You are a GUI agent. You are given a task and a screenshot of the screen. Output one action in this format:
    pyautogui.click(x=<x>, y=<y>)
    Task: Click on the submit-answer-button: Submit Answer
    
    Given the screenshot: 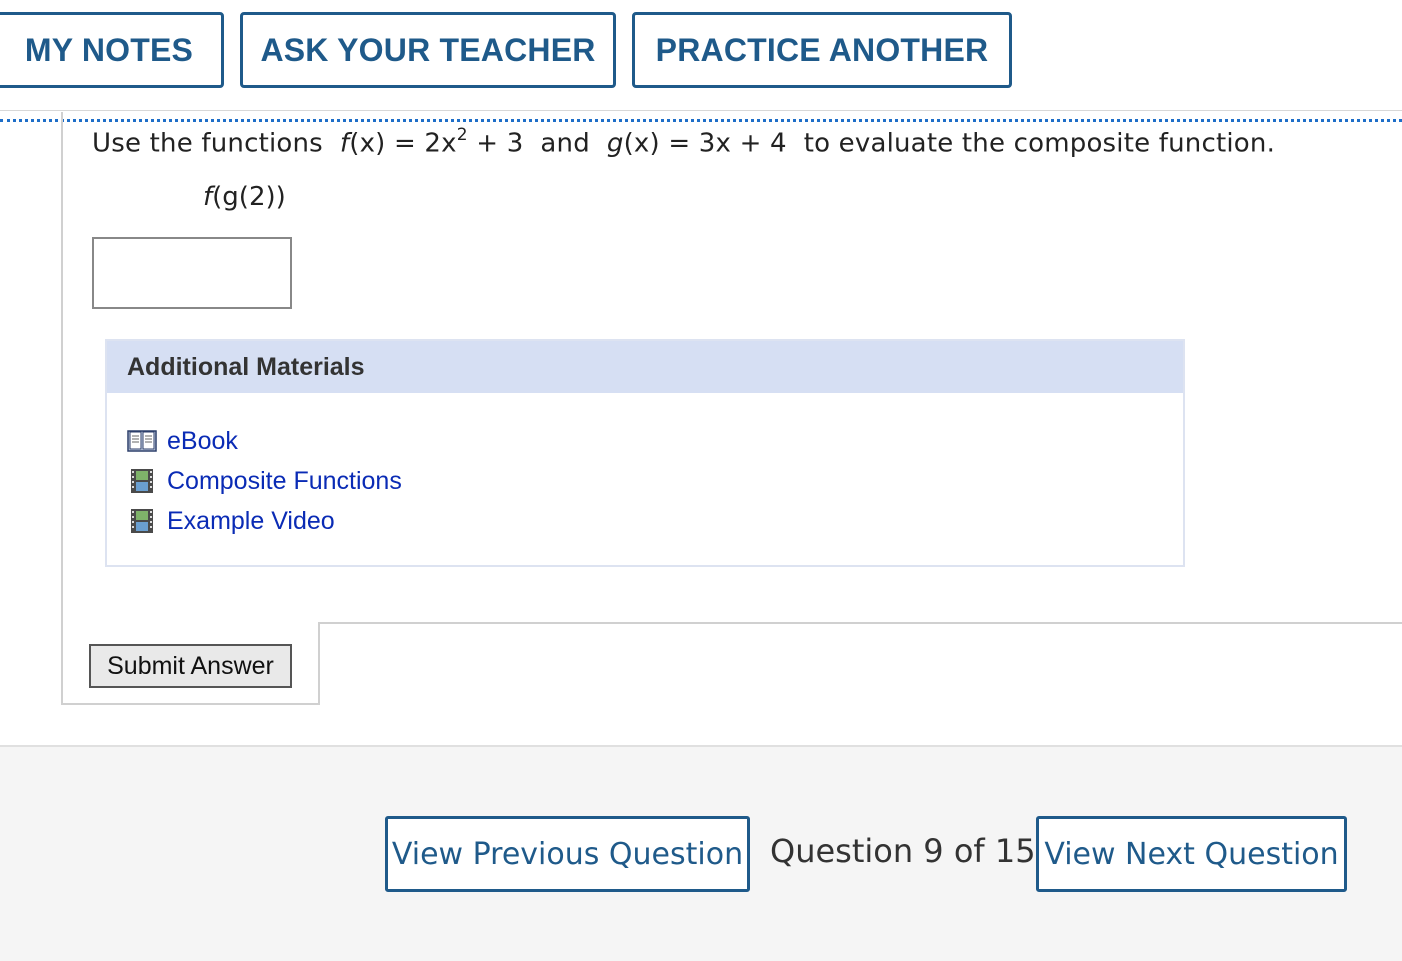 What is the action you would take?
    pyautogui.click(x=190, y=666)
    